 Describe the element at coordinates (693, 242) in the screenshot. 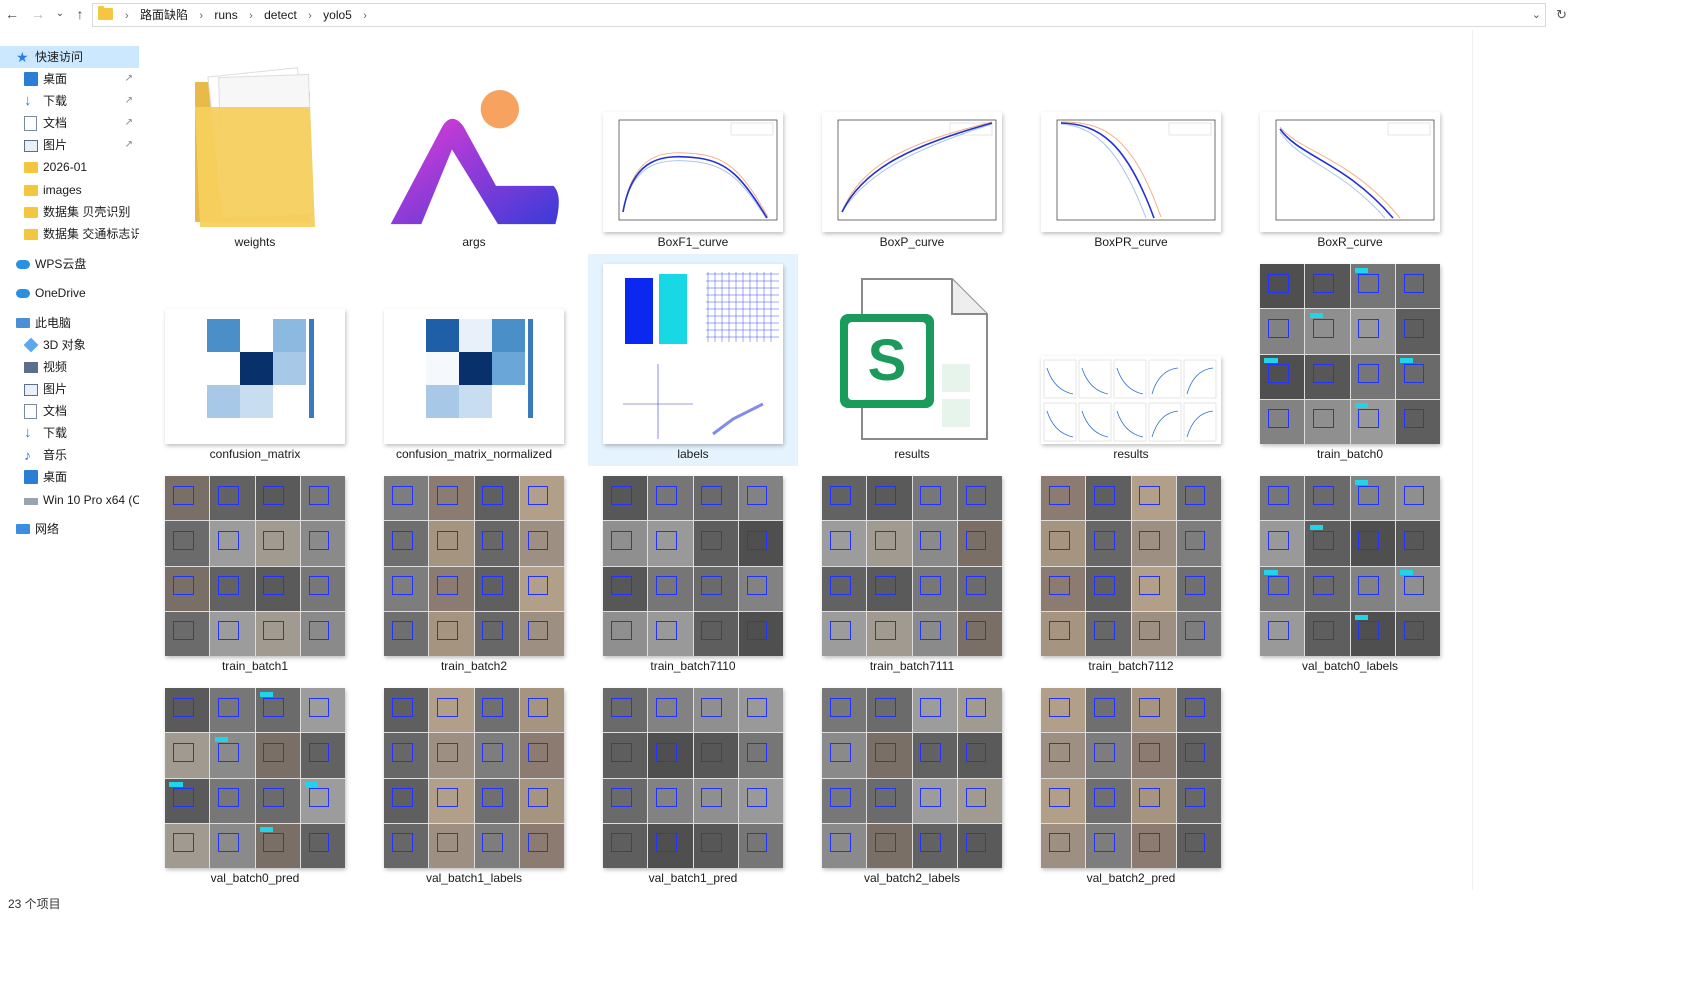

I see `file-name: BoxF1_curve` at that location.